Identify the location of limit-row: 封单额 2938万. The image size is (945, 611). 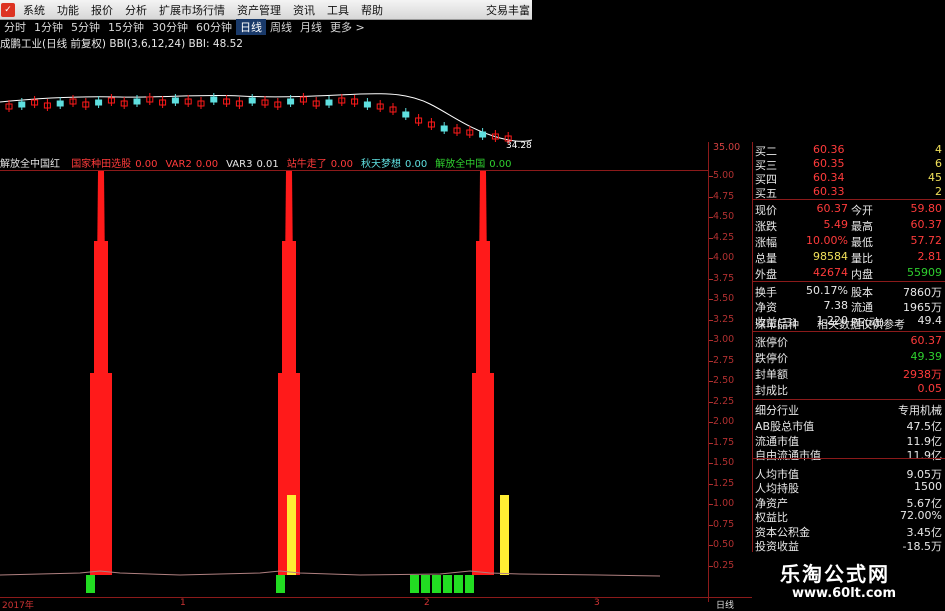
(848, 373).